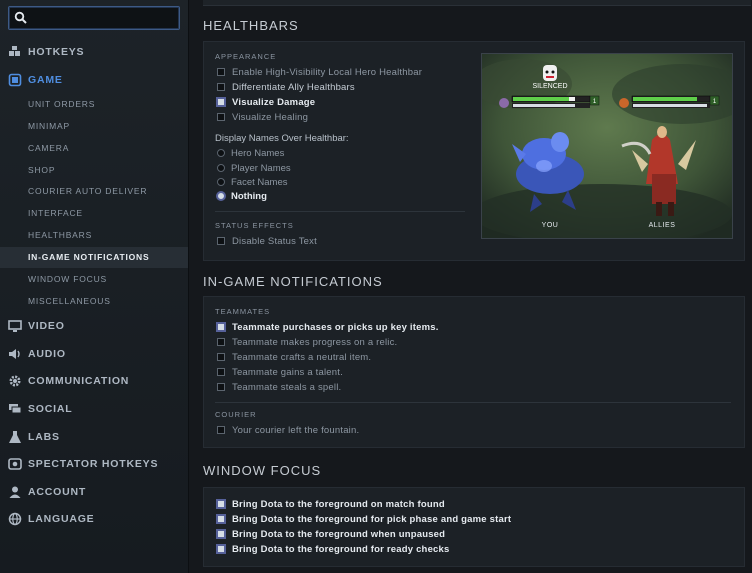 This screenshot has width=752, height=573. What do you see at coordinates (288, 430) in the screenshot?
I see `checkbox-courier-left-fountain: Your courier left the fountain.` at bounding box center [288, 430].